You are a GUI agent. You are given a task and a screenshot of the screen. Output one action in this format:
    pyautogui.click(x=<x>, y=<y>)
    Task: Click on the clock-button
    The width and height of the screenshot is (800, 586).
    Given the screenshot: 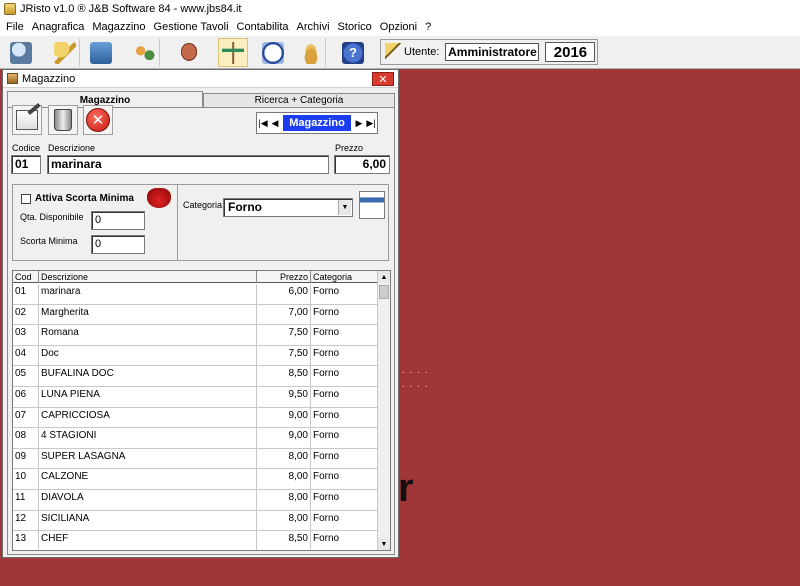 What is the action you would take?
    pyautogui.click(x=273, y=52)
    